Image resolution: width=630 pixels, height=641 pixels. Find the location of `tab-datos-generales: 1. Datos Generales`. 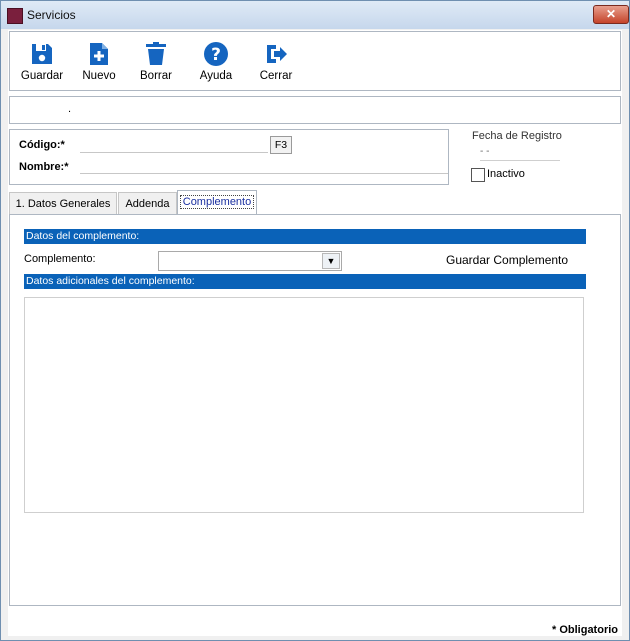

tab-datos-generales: 1. Datos Generales is located at coordinates (63, 203).